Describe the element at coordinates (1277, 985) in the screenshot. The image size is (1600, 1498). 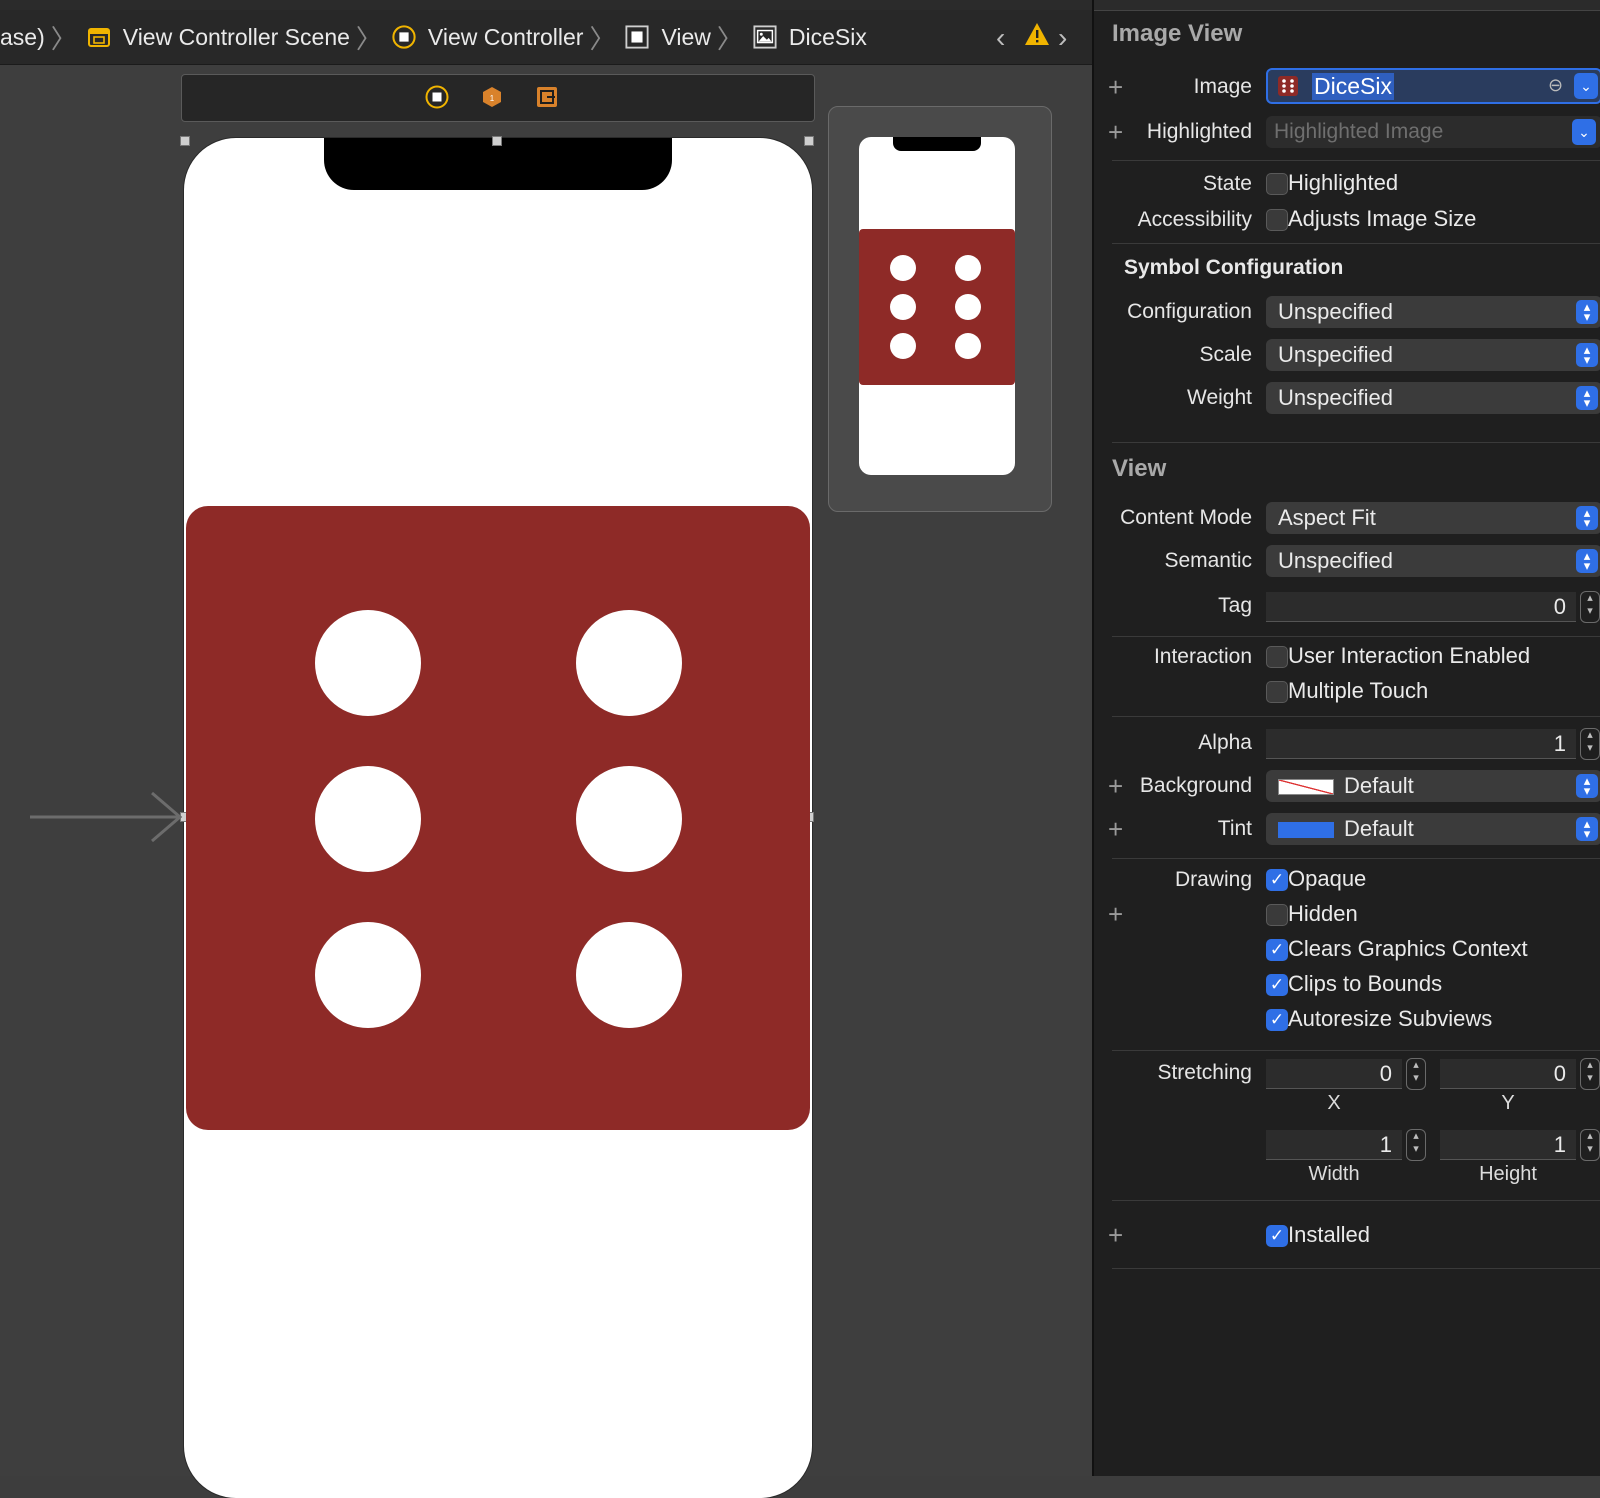
I see `clips-to-bounds-checkbox: ✓` at that location.